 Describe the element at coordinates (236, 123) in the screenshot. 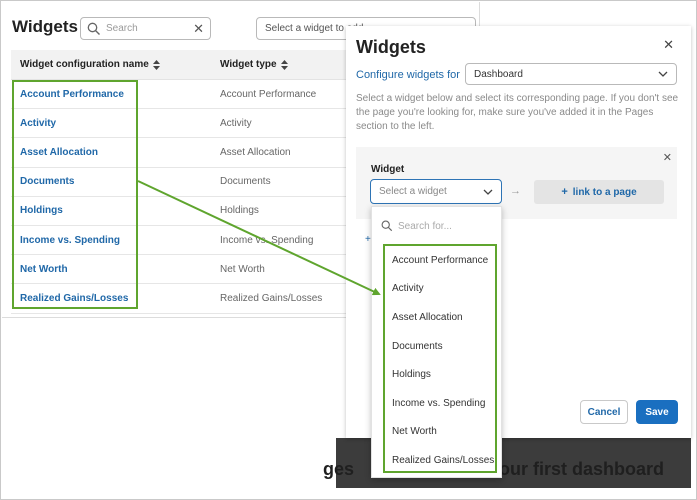

I see `widget-type: Activity` at that location.